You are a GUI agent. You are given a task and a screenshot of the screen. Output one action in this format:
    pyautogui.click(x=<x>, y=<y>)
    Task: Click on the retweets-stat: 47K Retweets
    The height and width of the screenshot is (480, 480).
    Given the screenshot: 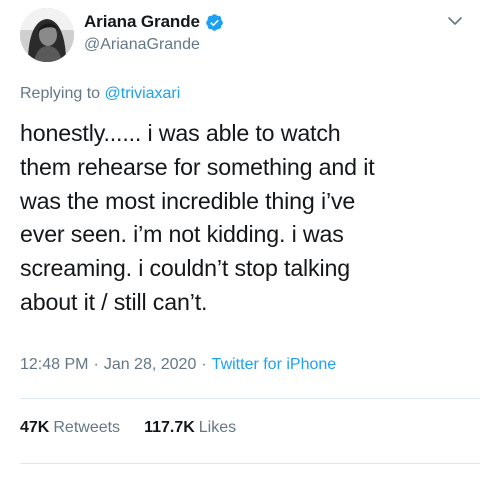 What is the action you would take?
    pyautogui.click(x=70, y=428)
    